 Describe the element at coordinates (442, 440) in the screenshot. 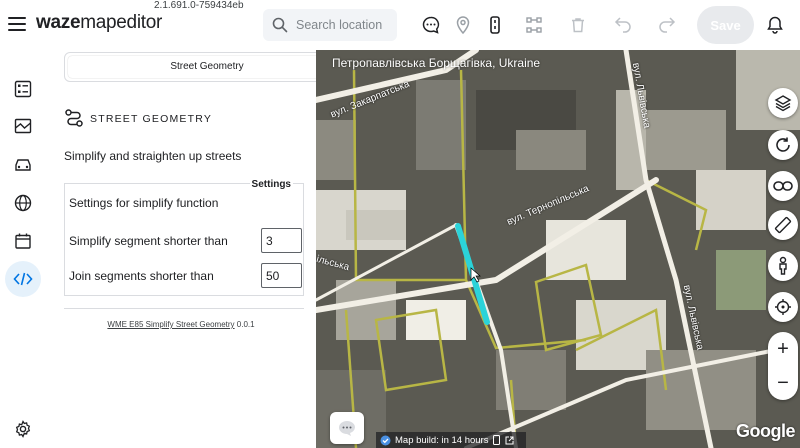

I see `map-build-text: Map build: in 14 hours` at that location.